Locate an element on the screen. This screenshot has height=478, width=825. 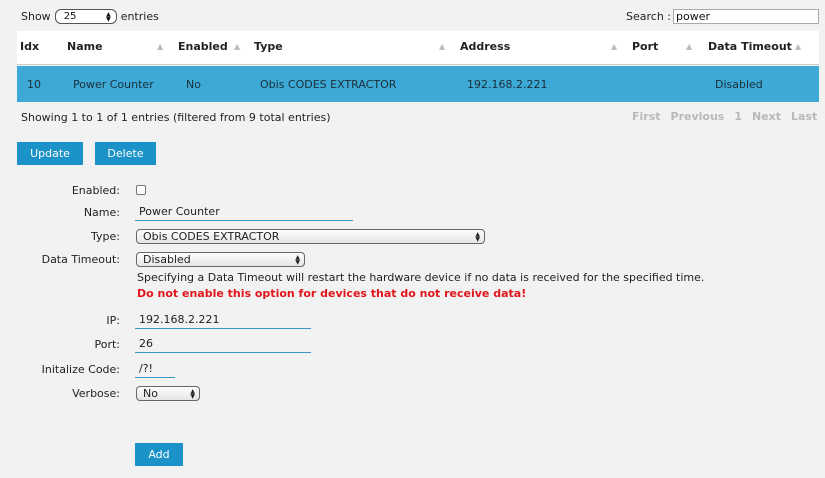
header-type: Type is located at coordinates (268, 46).